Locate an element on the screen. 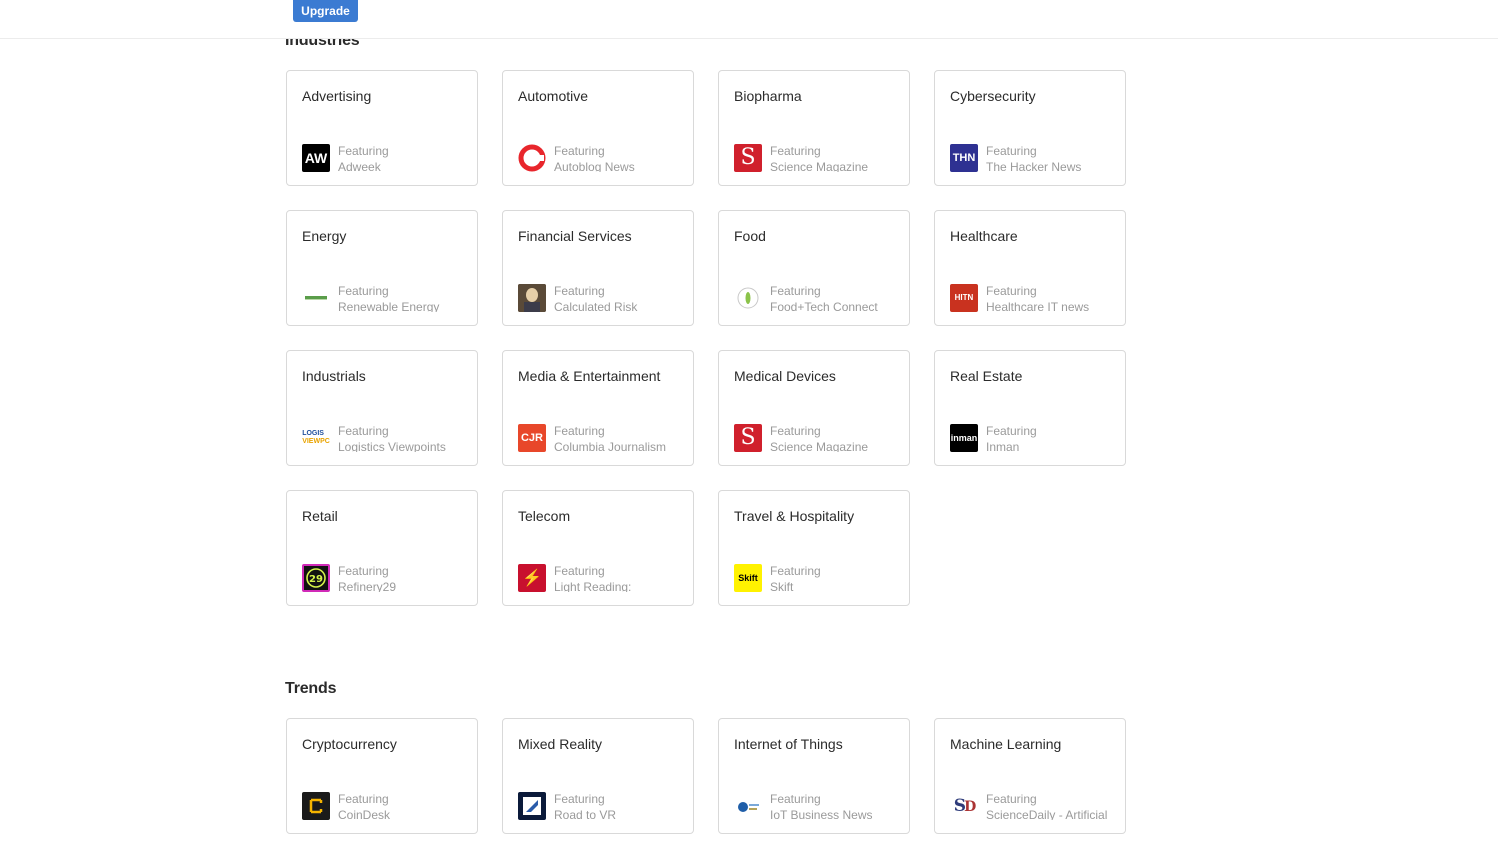 The width and height of the screenshot is (1498, 844). featured-source: AW Featuring Adweek is located at coordinates (390, 157).